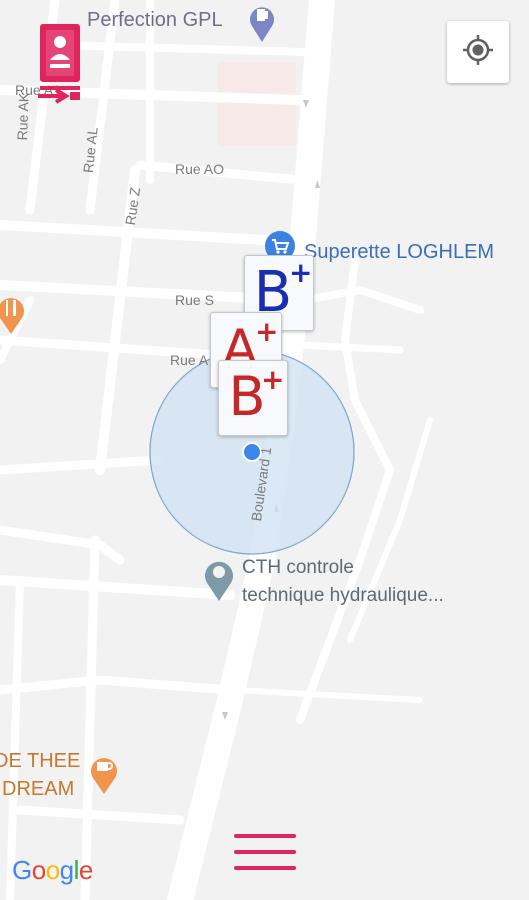  Describe the element at coordinates (262, 24) in the screenshot. I see `gas-station-icon` at that location.